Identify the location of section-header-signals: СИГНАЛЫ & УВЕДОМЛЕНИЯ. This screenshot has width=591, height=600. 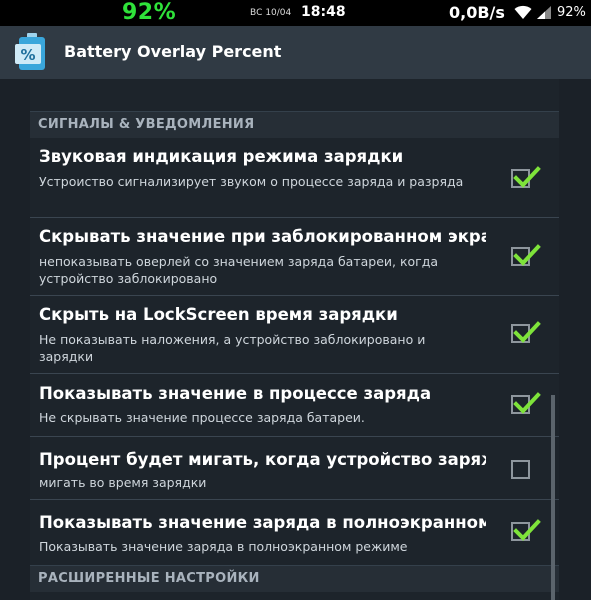
(294, 124).